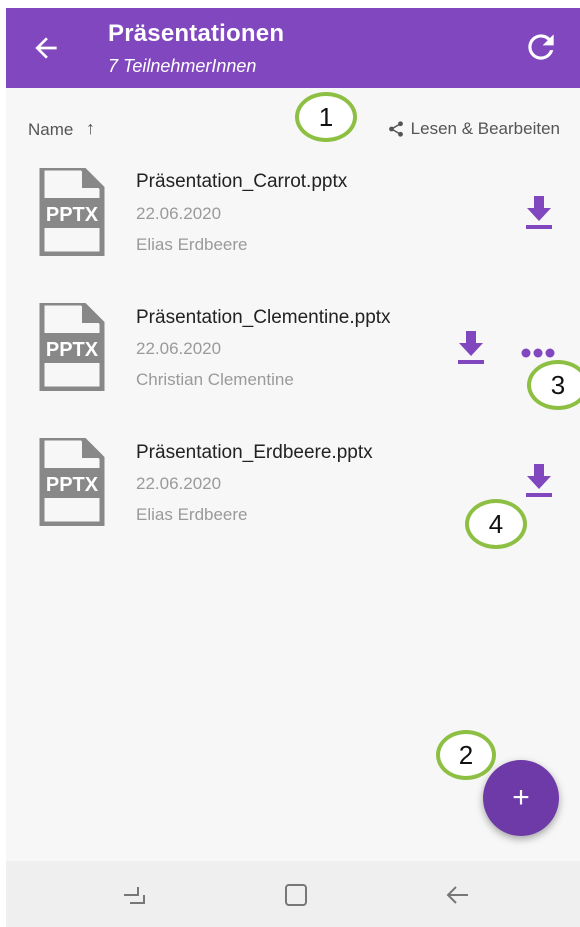 Image resolution: width=580 pixels, height=927 pixels. Describe the element at coordinates (466, 755) in the screenshot. I see `callout-2: 2` at that location.